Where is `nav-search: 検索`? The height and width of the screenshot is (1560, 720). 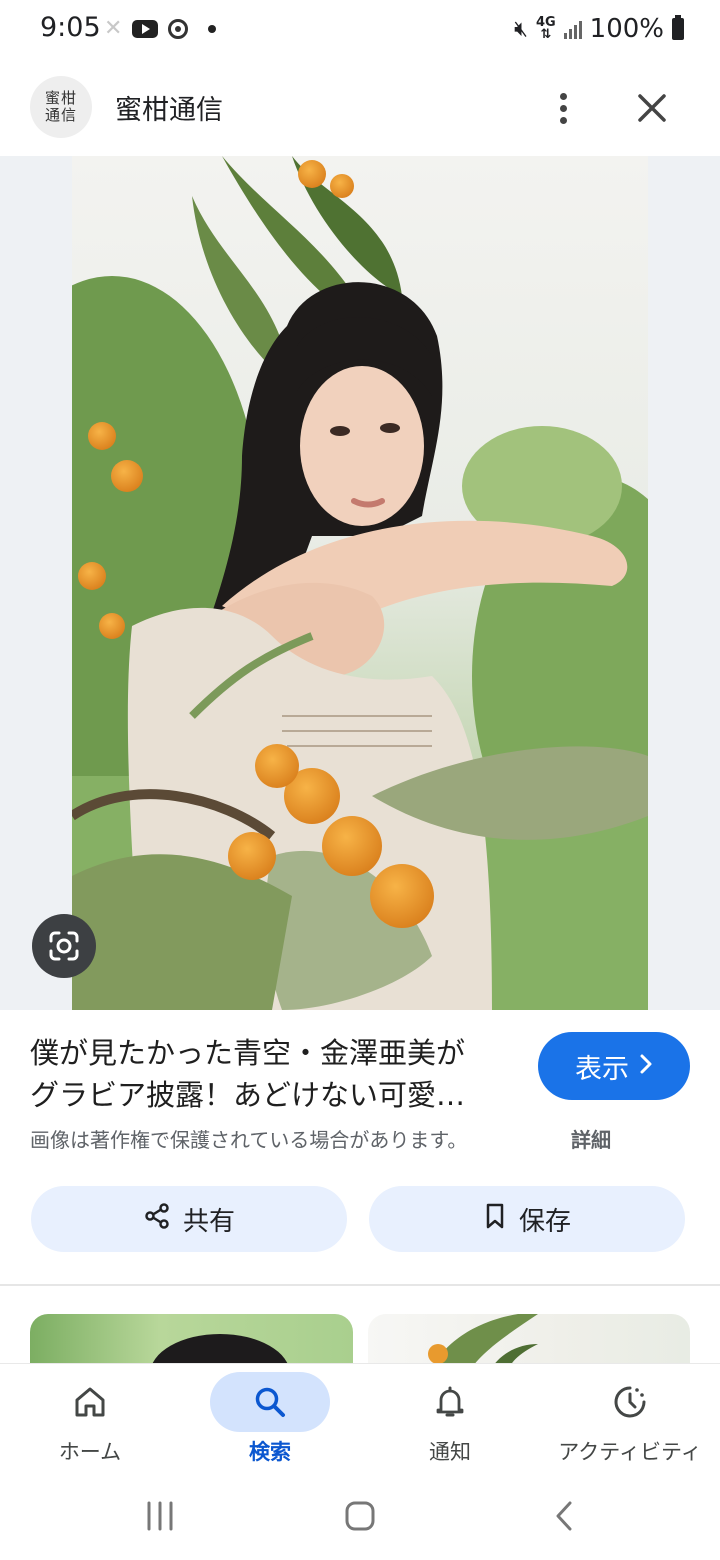 nav-search: 検索 is located at coordinates (270, 1422).